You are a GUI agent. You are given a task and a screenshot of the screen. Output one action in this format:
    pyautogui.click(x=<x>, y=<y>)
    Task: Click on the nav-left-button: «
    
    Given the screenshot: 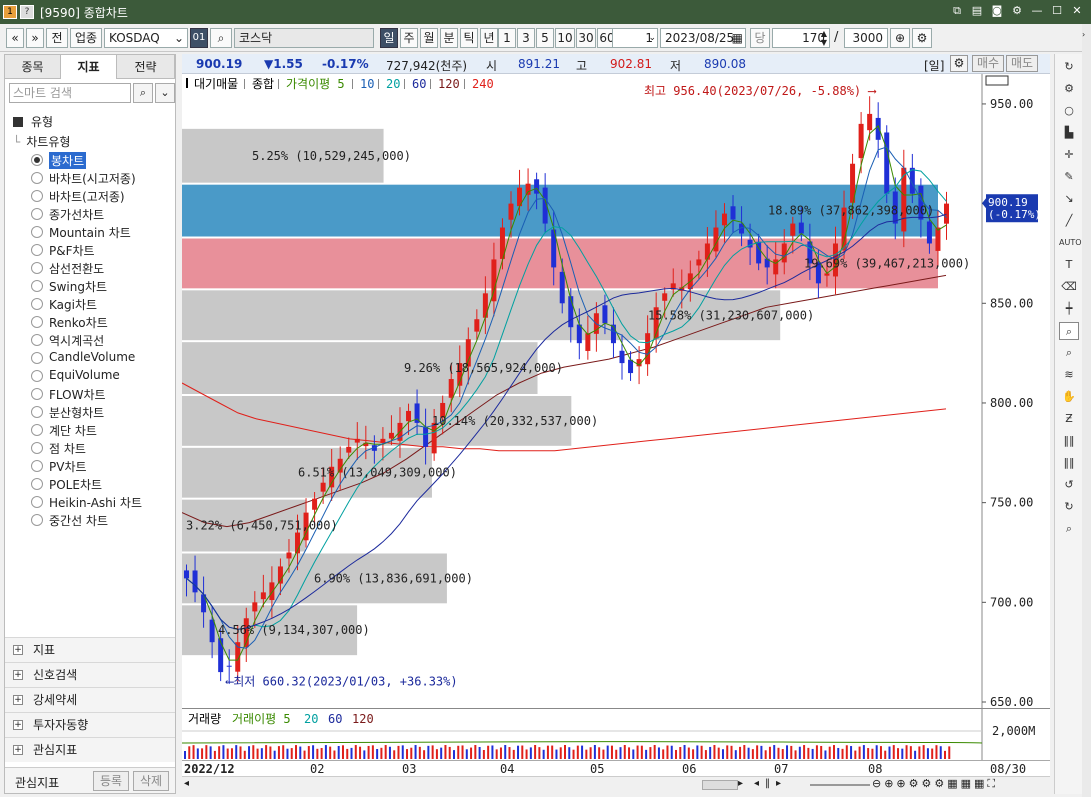 What is the action you would take?
    pyautogui.click(x=15, y=38)
    